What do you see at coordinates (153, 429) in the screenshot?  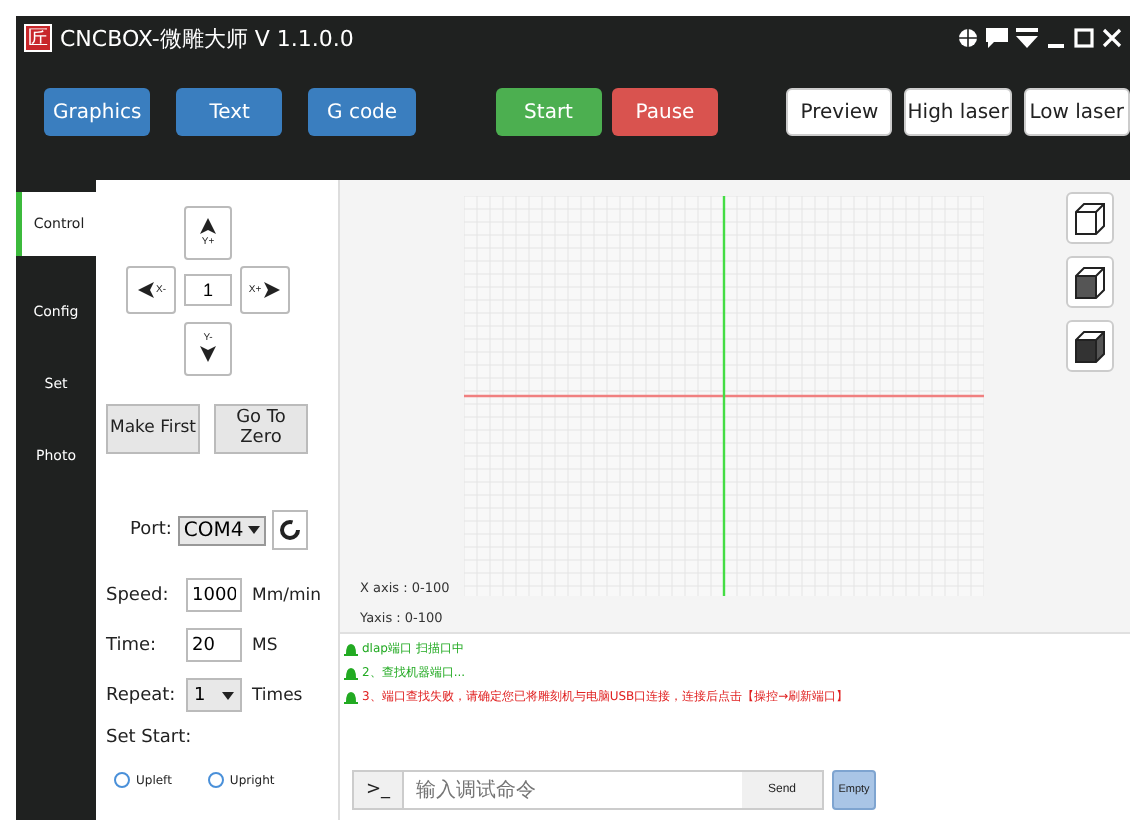 I see `action-button: Make First` at bounding box center [153, 429].